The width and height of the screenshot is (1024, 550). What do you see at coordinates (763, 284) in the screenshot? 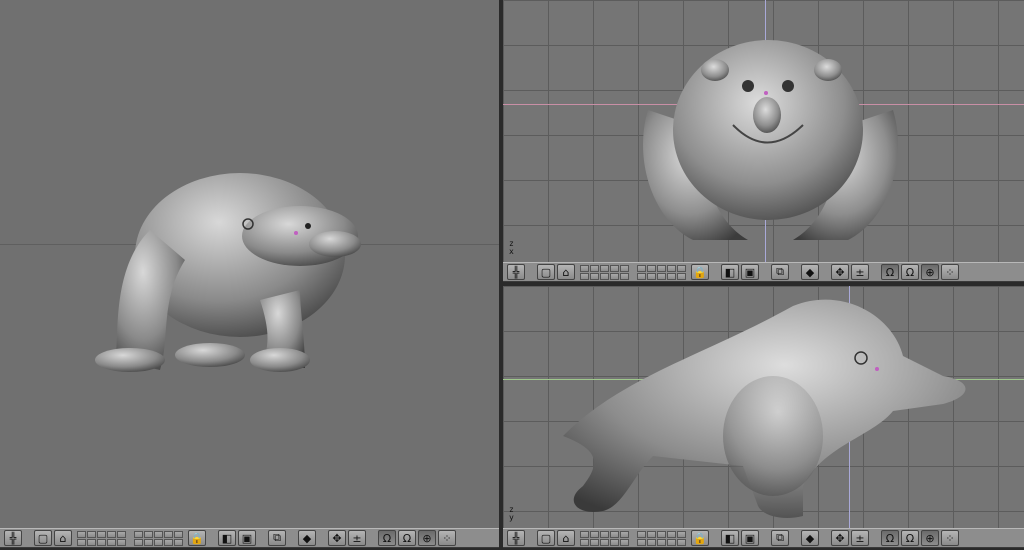
I see `viewport-divider` at bounding box center [763, 284].